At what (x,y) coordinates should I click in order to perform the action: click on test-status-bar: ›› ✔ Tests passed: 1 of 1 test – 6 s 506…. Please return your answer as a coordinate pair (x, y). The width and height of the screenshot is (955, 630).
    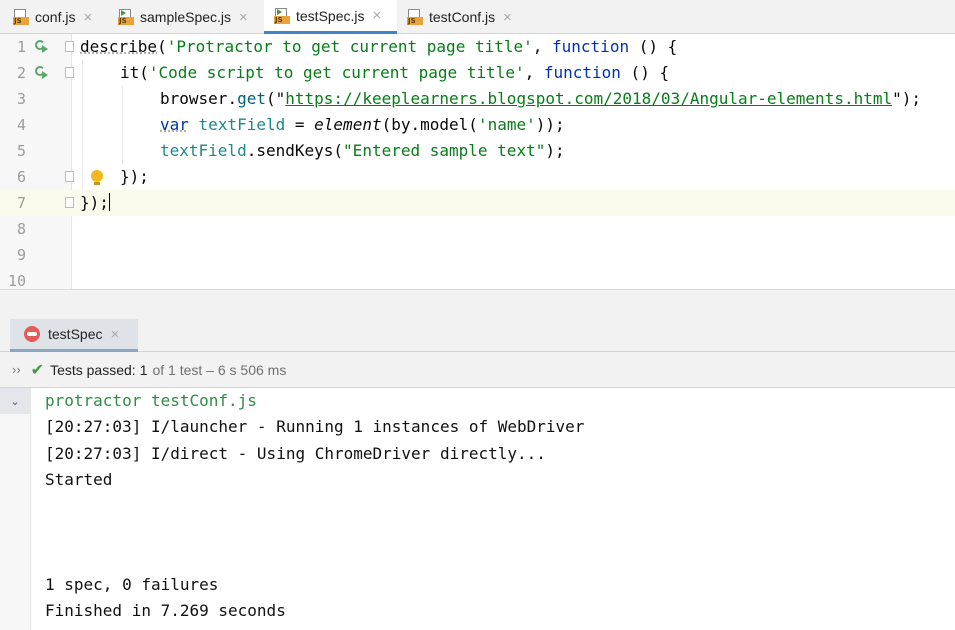
    Looking at the image, I should click on (477, 370).